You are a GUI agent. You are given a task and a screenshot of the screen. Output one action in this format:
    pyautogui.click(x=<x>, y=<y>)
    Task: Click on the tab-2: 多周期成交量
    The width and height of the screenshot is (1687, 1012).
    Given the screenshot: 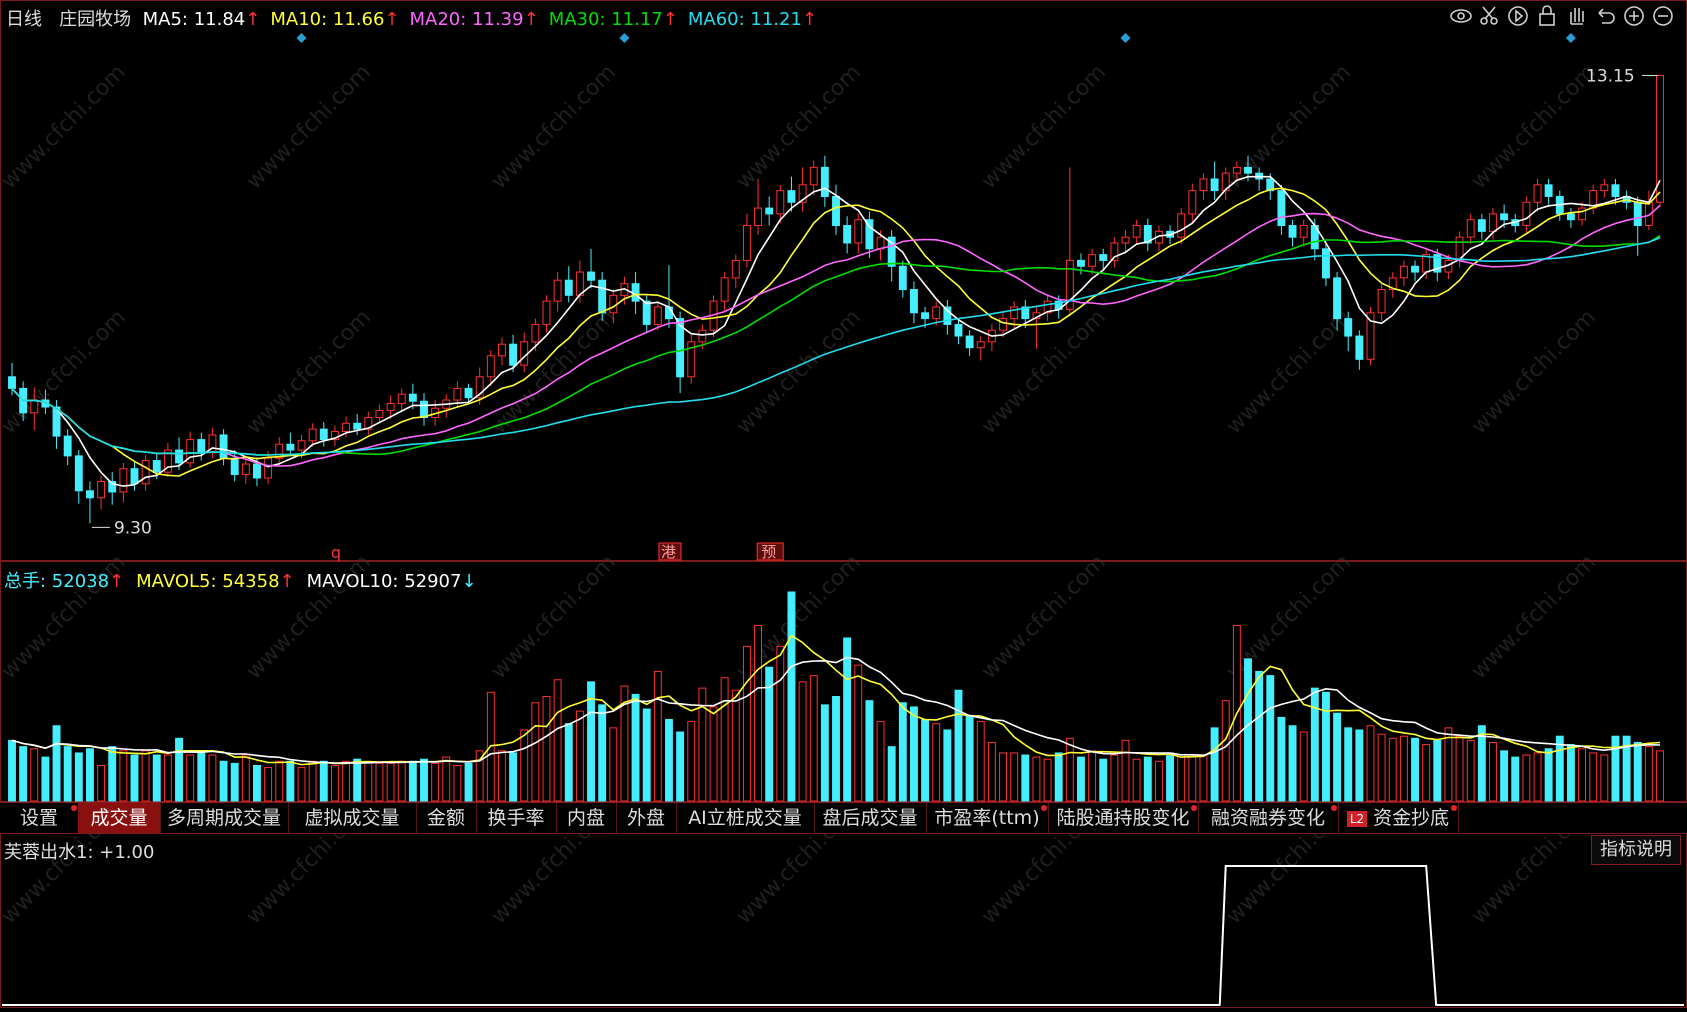 What is the action you would take?
    pyautogui.click(x=224, y=818)
    